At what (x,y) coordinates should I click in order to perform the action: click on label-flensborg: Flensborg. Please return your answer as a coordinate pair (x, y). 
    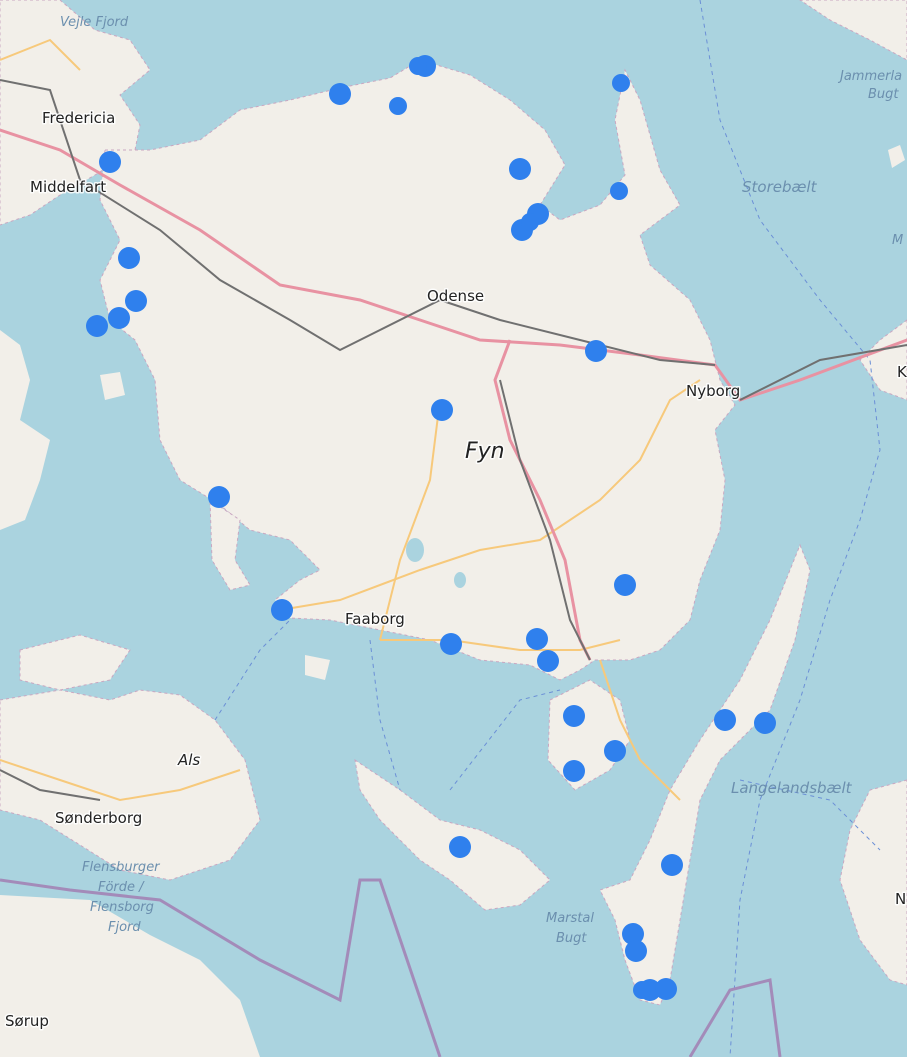
    Looking at the image, I should click on (122, 907).